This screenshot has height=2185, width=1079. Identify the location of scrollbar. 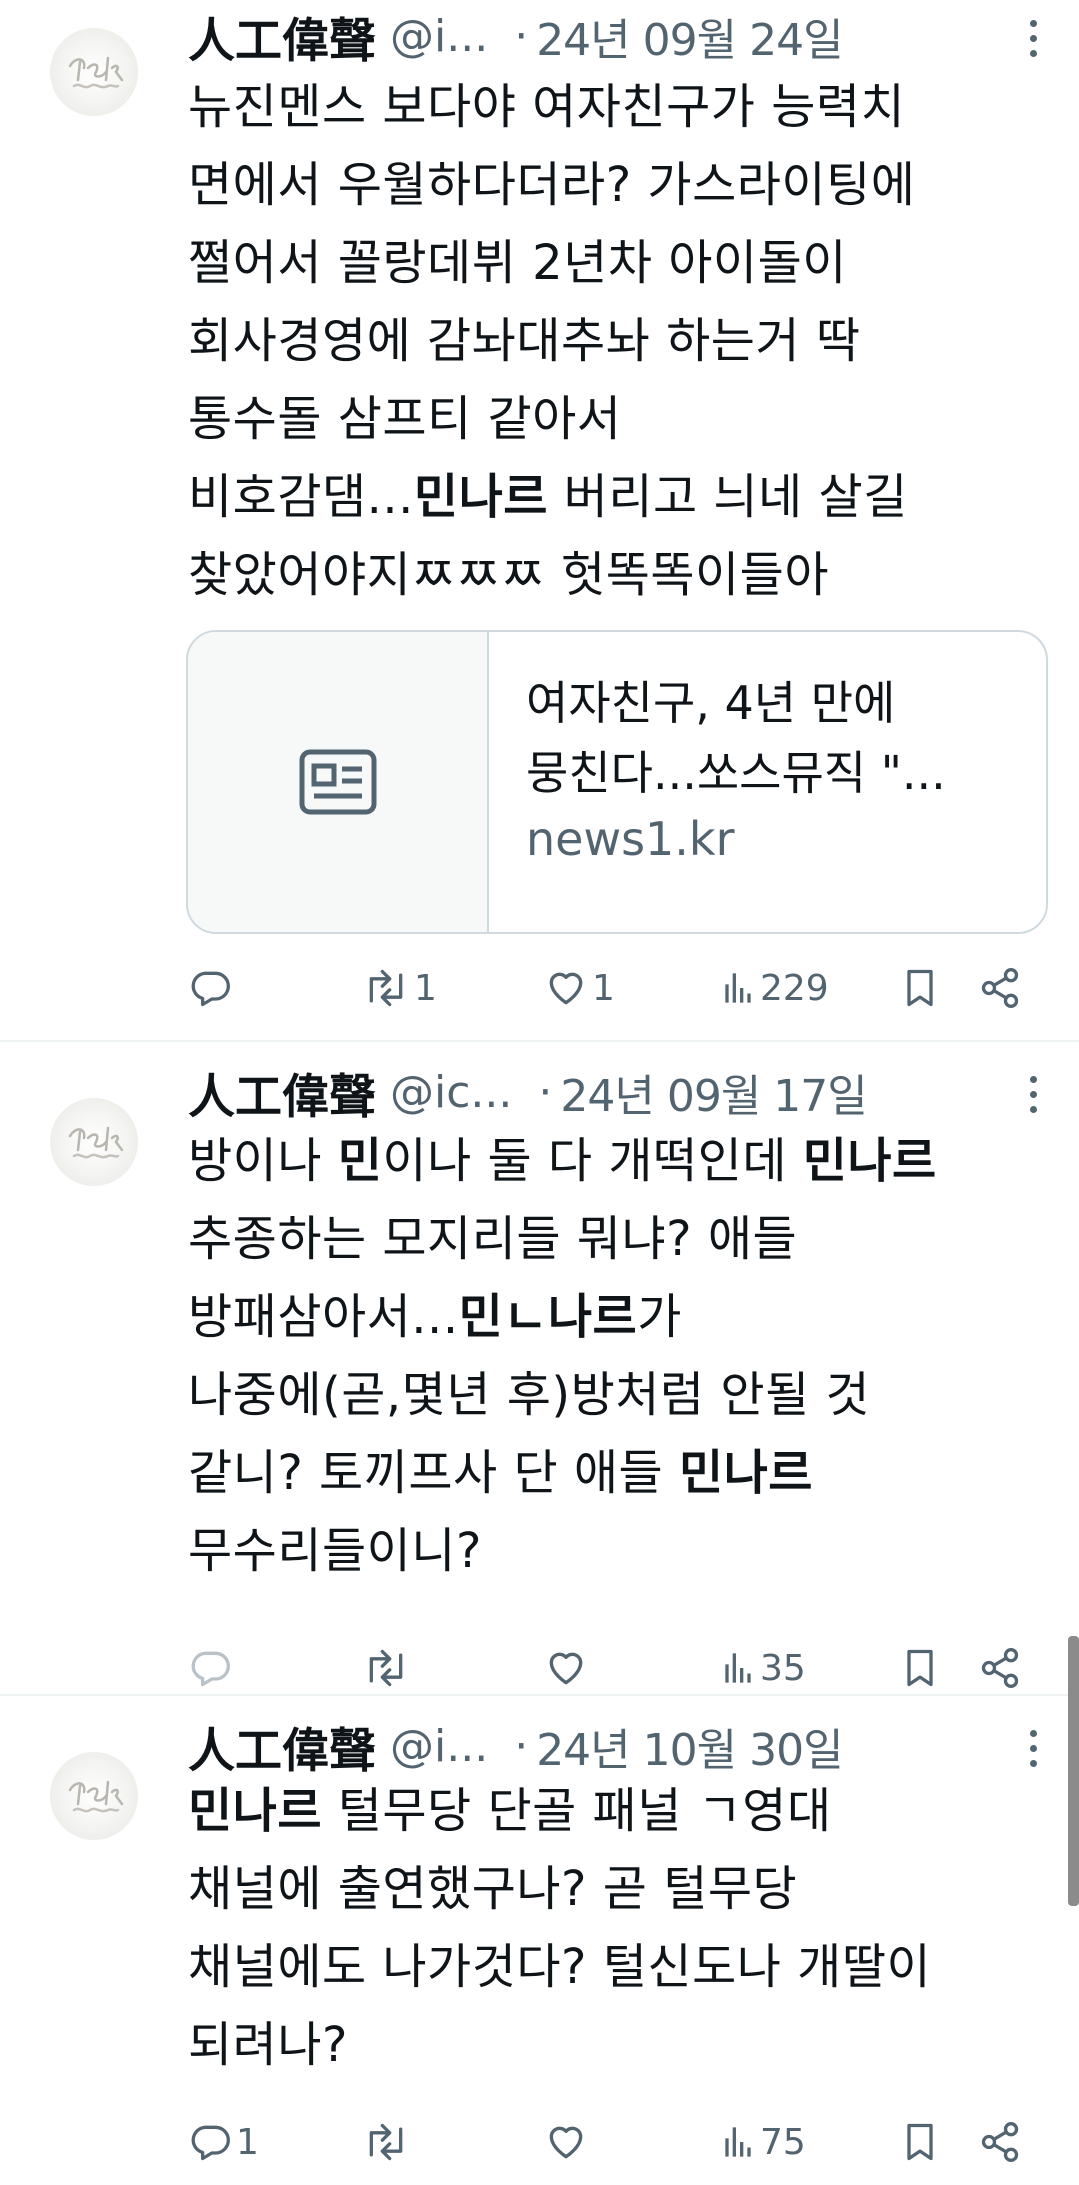
(1073, 1771).